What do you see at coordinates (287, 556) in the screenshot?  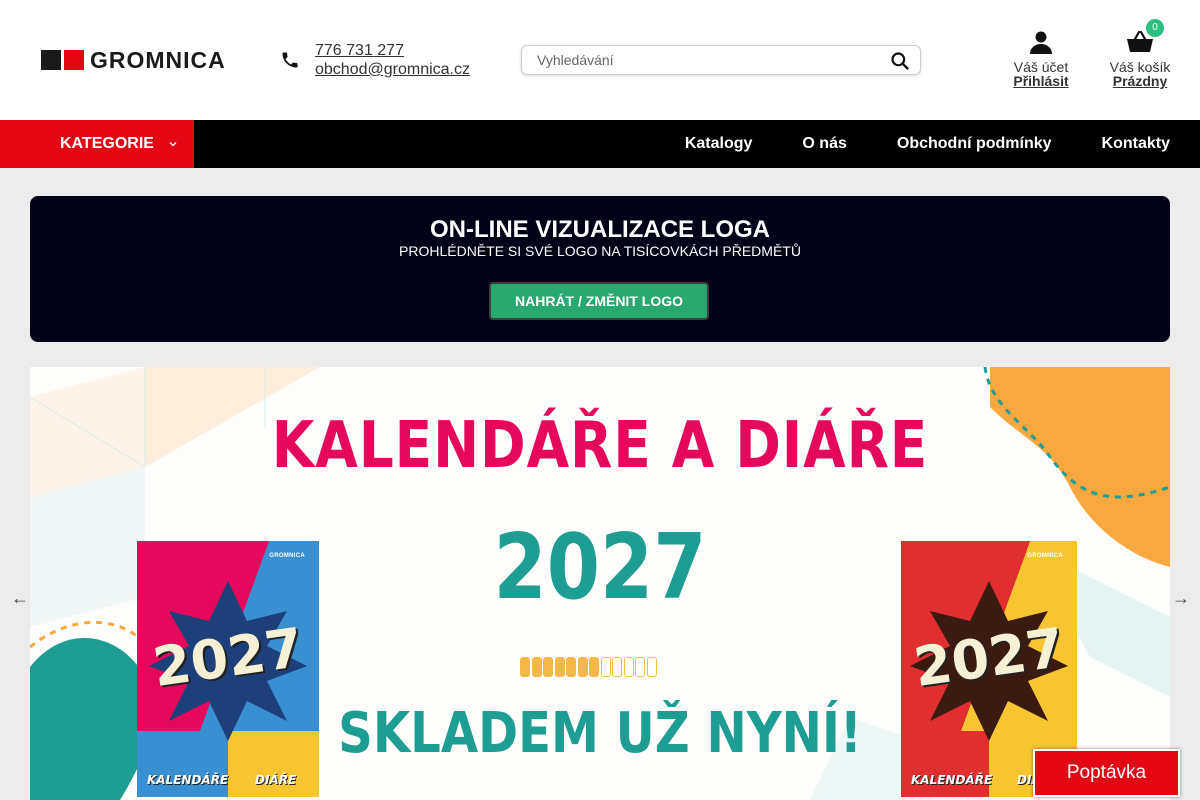 I see `book-brand-left: GROMNICA` at bounding box center [287, 556].